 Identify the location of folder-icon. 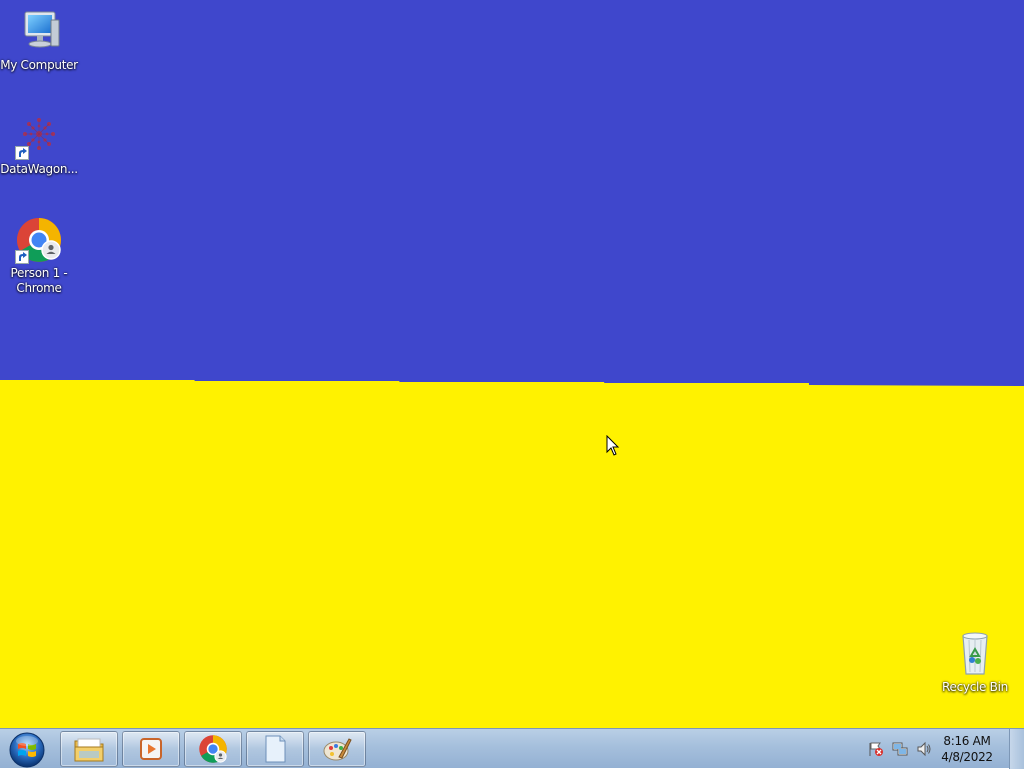
(89, 750).